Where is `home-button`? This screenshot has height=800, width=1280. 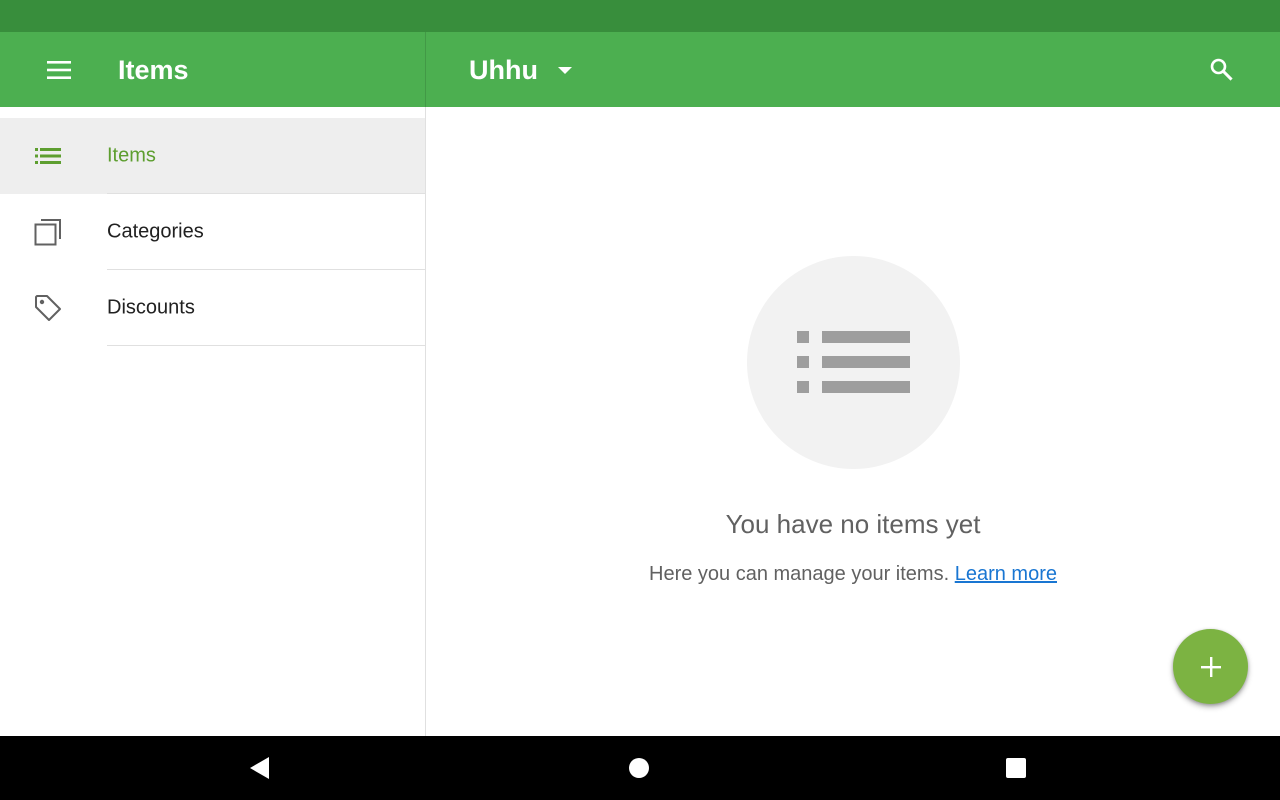
home-button is located at coordinates (639, 768).